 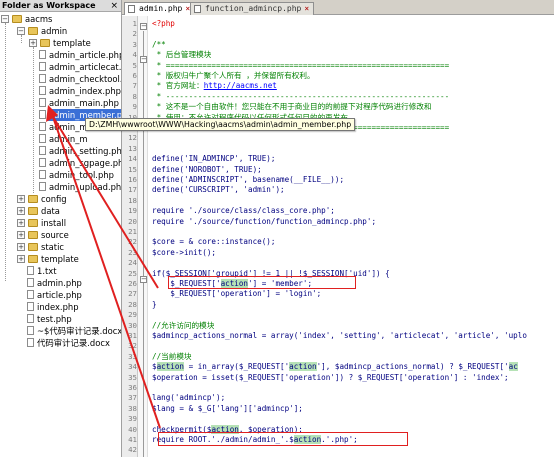 I want to click on line-number: 21, so click(x=132, y=231).